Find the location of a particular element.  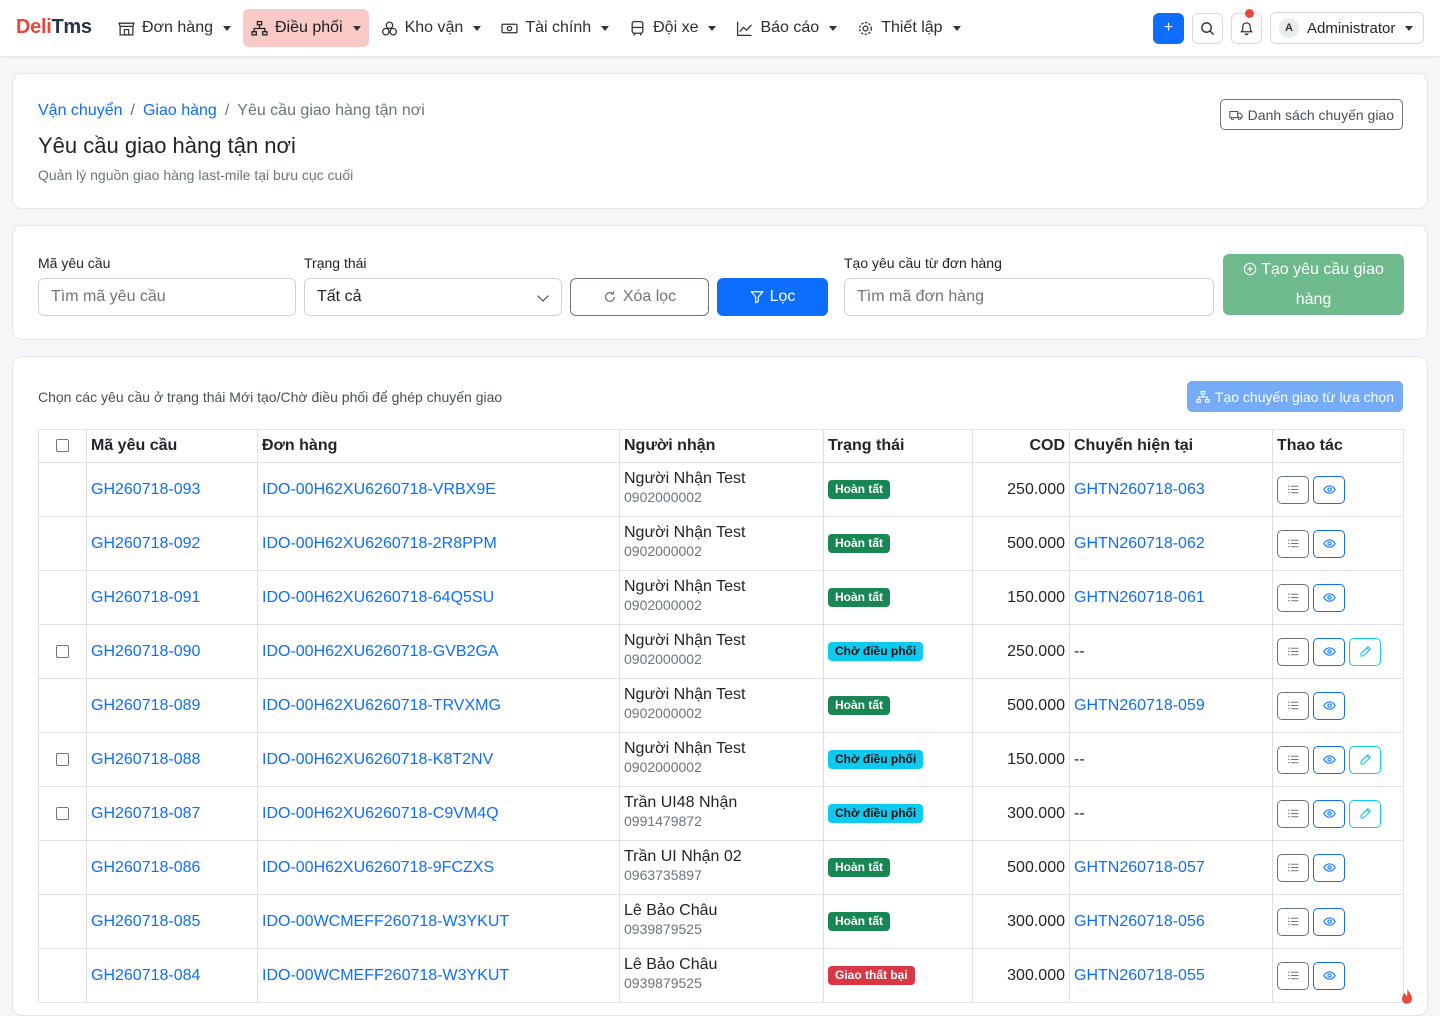

nav-item-label: Thiết lập is located at coordinates (912, 27).